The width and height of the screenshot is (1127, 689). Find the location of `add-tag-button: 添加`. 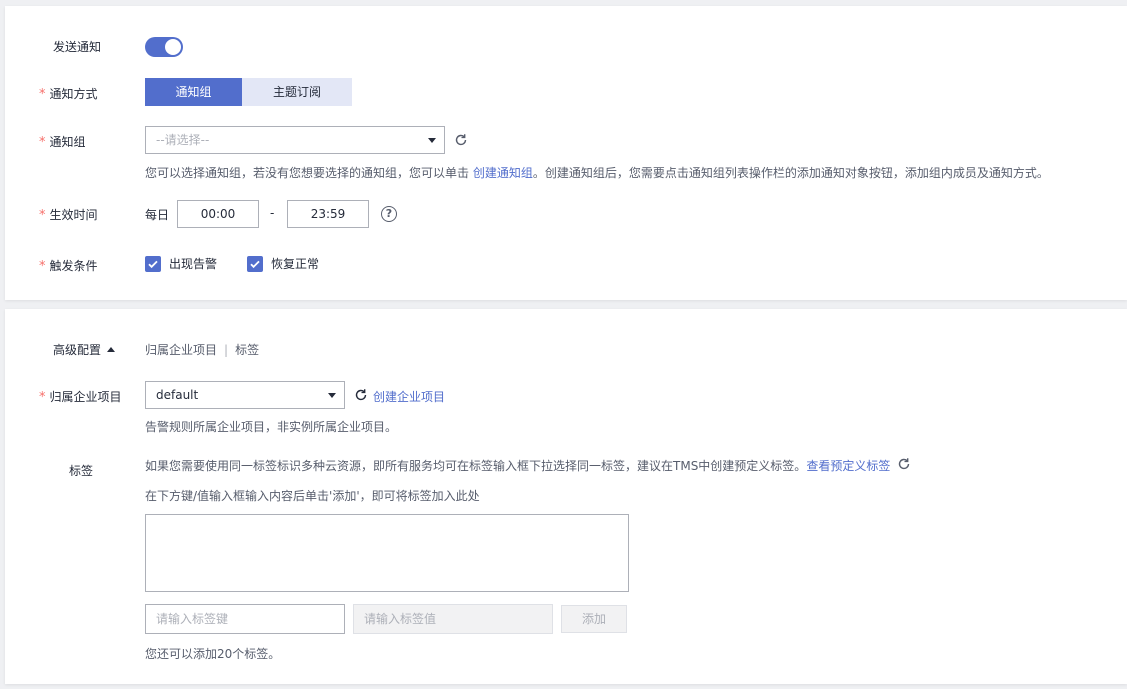

add-tag-button: 添加 is located at coordinates (594, 619).